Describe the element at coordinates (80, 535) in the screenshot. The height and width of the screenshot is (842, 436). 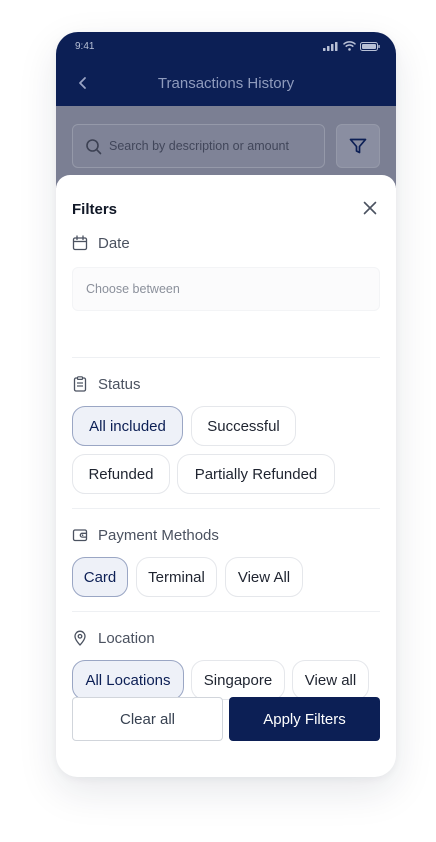
I see `wallet-icon` at that location.